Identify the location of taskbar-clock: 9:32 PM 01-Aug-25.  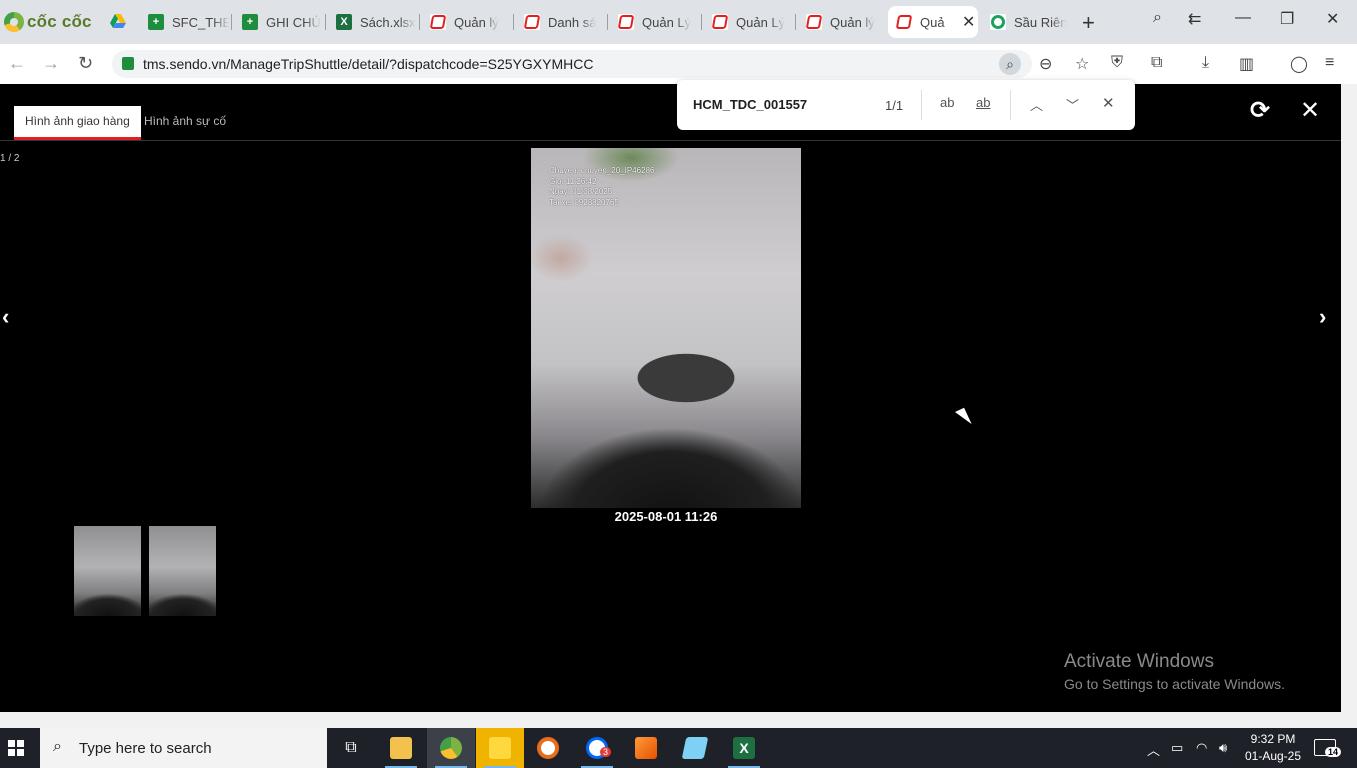
(1273, 748).